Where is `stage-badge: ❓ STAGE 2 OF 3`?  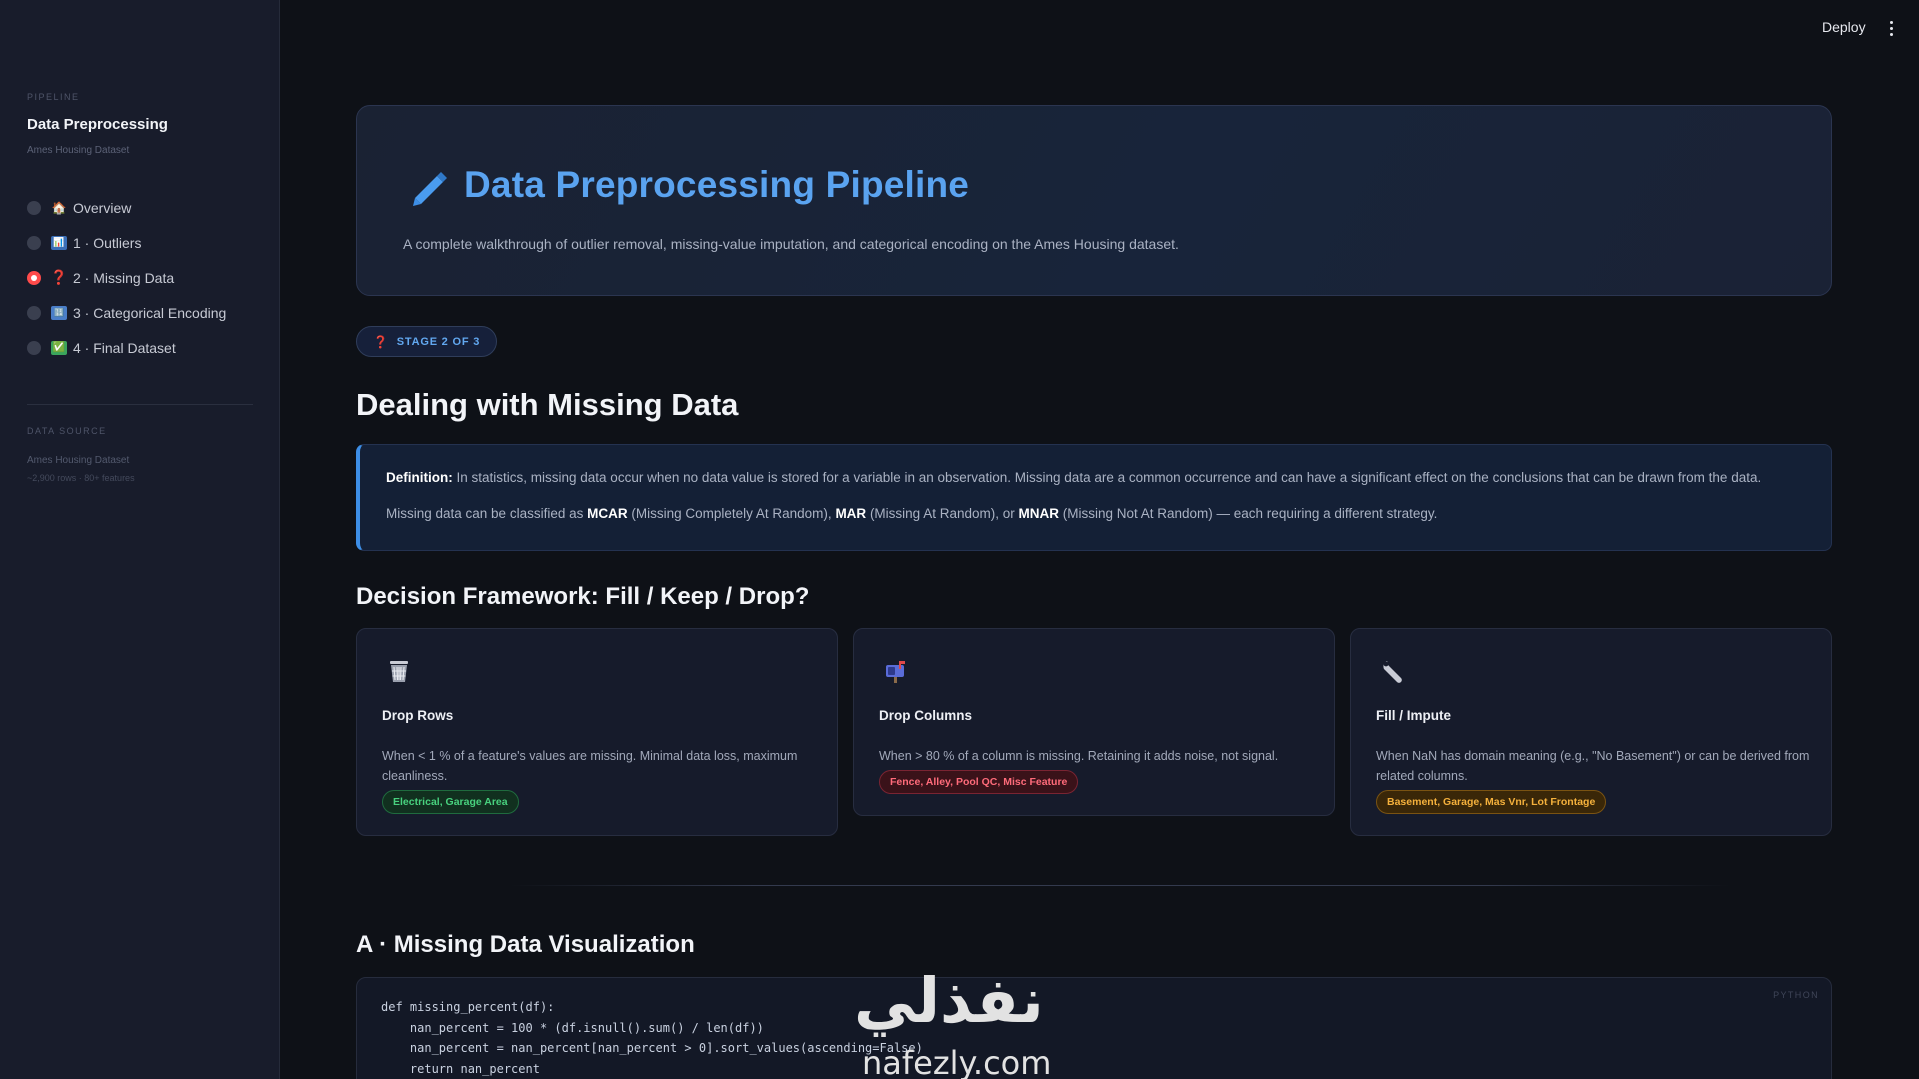 stage-badge: ❓ STAGE 2 OF 3 is located at coordinates (427, 341).